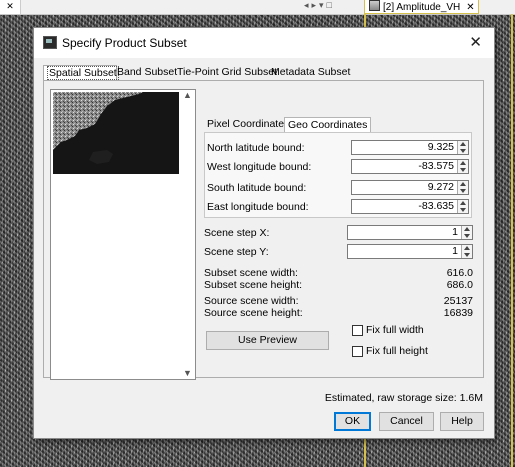 This screenshot has height=467, width=515. Describe the element at coordinates (462, 206) in the screenshot. I see `east-longitude-spinner` at that location.